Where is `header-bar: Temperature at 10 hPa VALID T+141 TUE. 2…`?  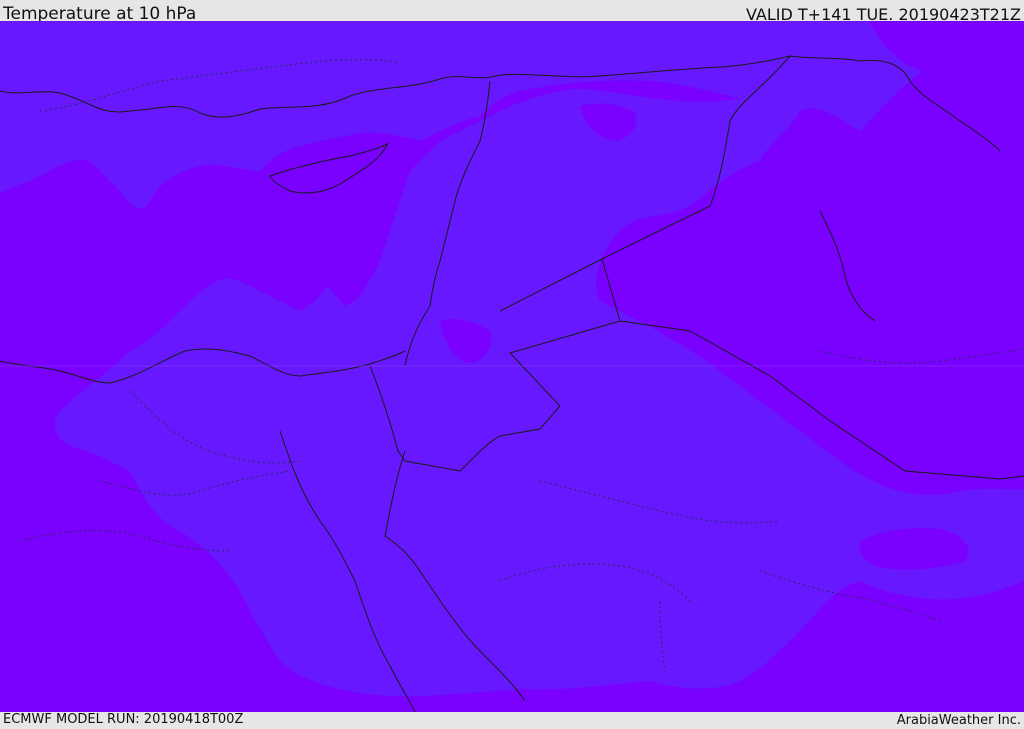 header-bar: Temperature at 10 hPa VALID T+141 TUE. 2… is located at coordinates (512, 12).